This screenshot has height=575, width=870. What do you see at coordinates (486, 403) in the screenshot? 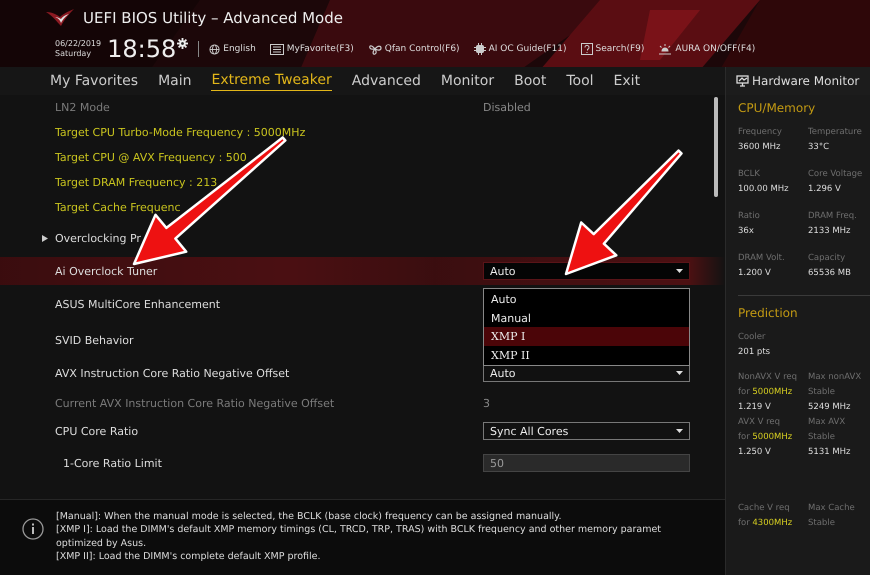
I see `setting-value: 3` at bounding box center [486, 403].